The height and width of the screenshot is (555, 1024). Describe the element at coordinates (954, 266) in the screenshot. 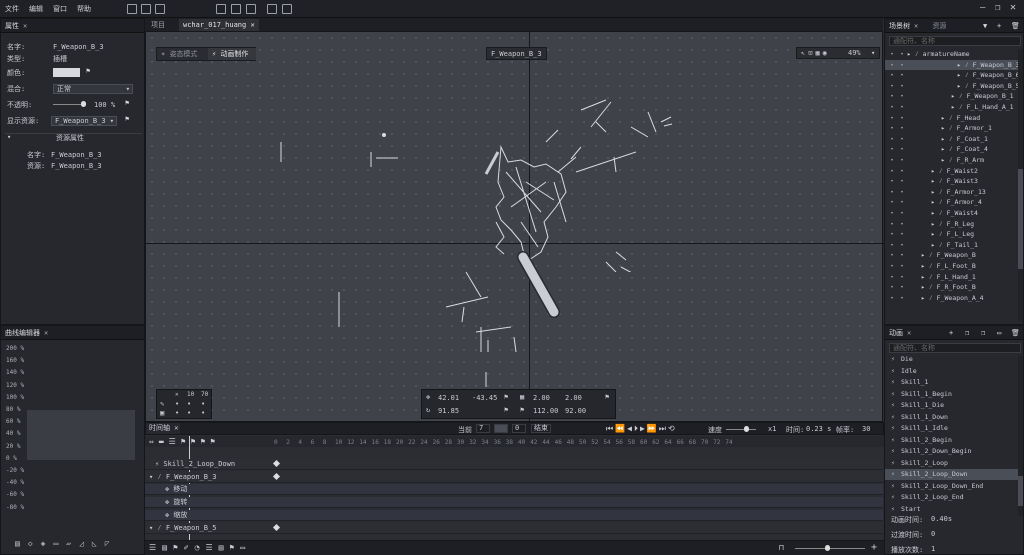

I see `tree-item: • • ▸ ⁄ F_L_Foot_B` at that location.